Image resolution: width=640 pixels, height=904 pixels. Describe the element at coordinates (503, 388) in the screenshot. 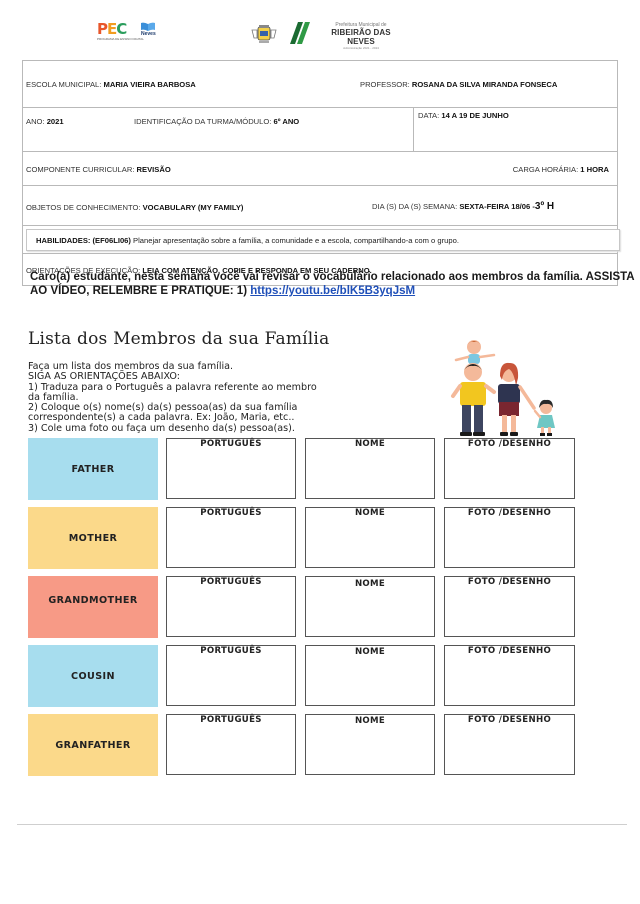

I see `family-illustration` at that location.